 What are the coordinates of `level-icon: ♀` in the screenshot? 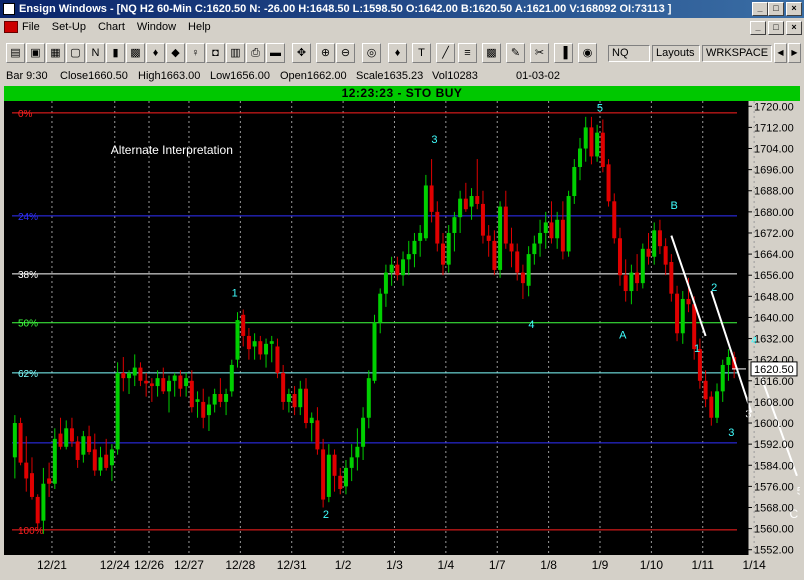 It's located at (195, 53).